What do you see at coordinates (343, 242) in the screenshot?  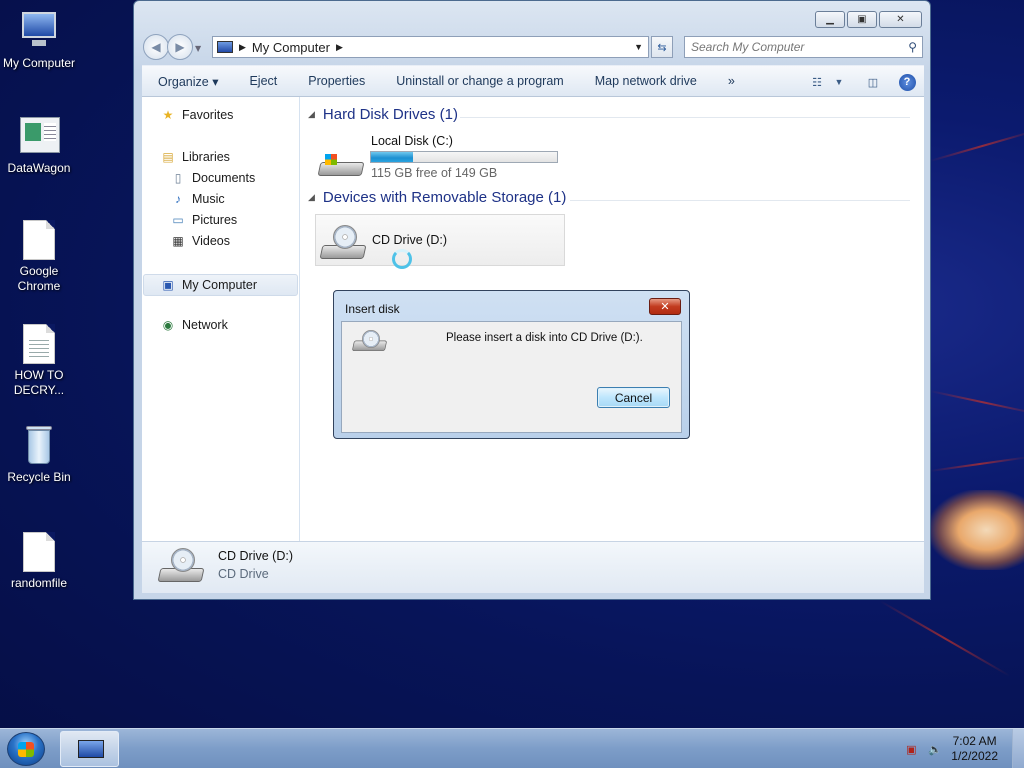 I see `cd-drive-icon` at bounding box center [343, 242].